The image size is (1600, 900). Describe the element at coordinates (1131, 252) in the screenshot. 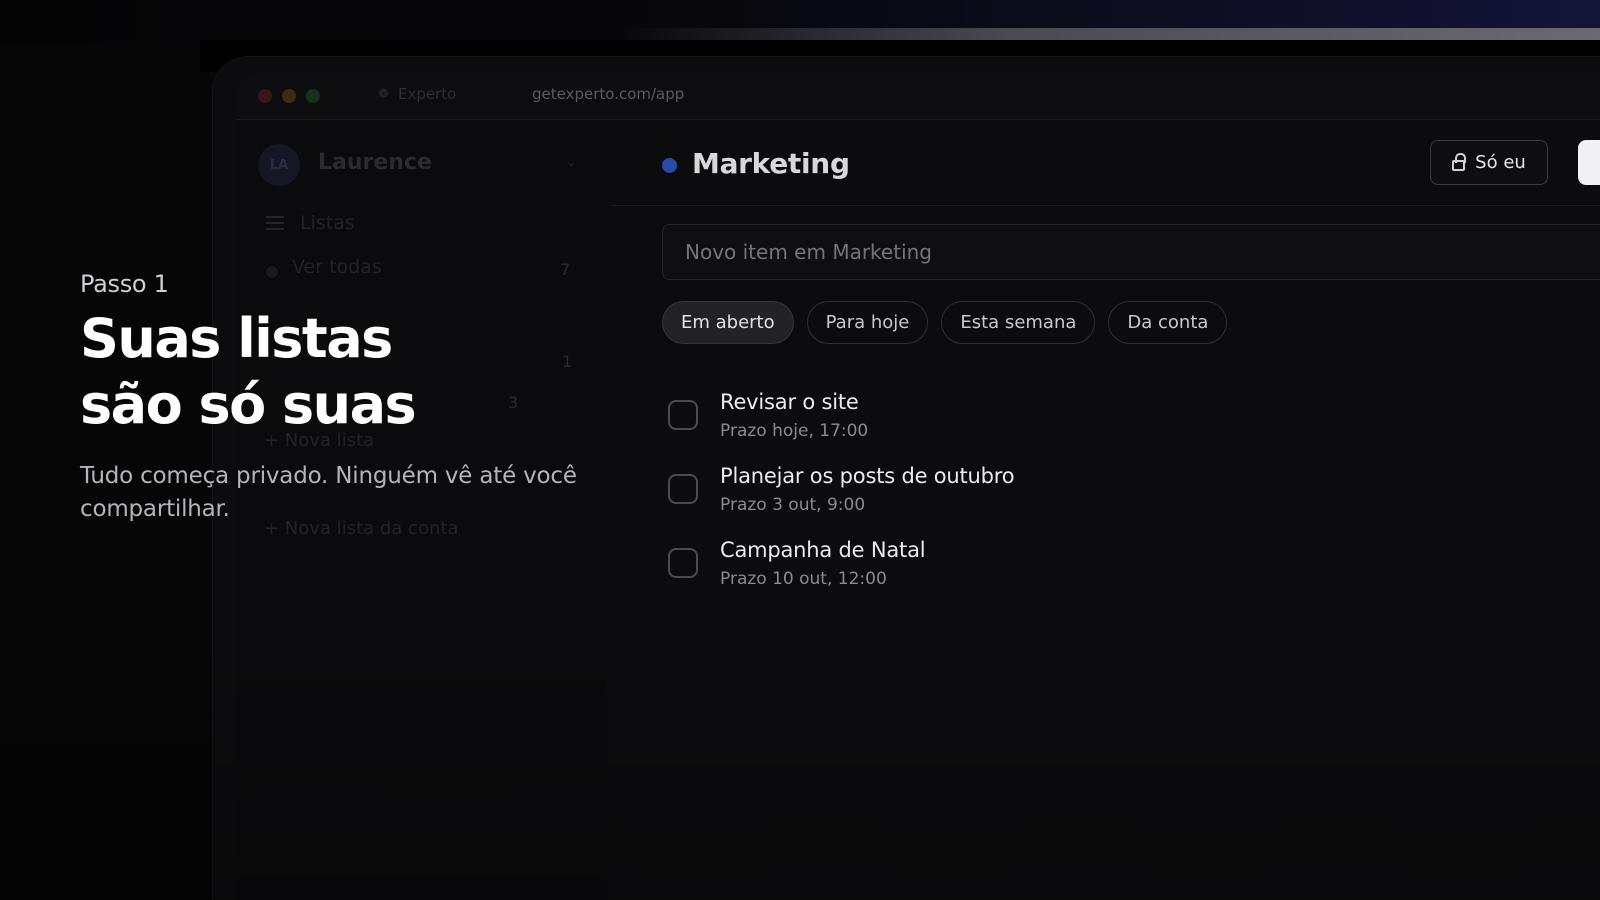

I see `new-item-input` at that location.